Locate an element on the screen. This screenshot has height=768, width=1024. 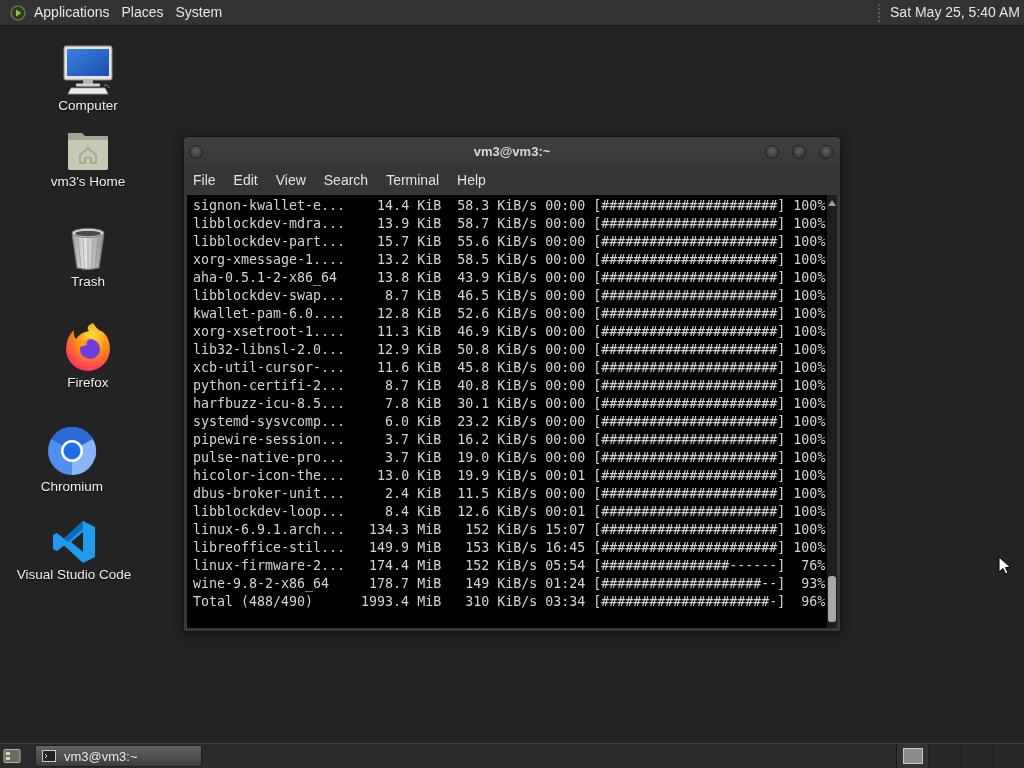
transfer-rate: 12.6 KiB/s is located at coordinates (497, 512).